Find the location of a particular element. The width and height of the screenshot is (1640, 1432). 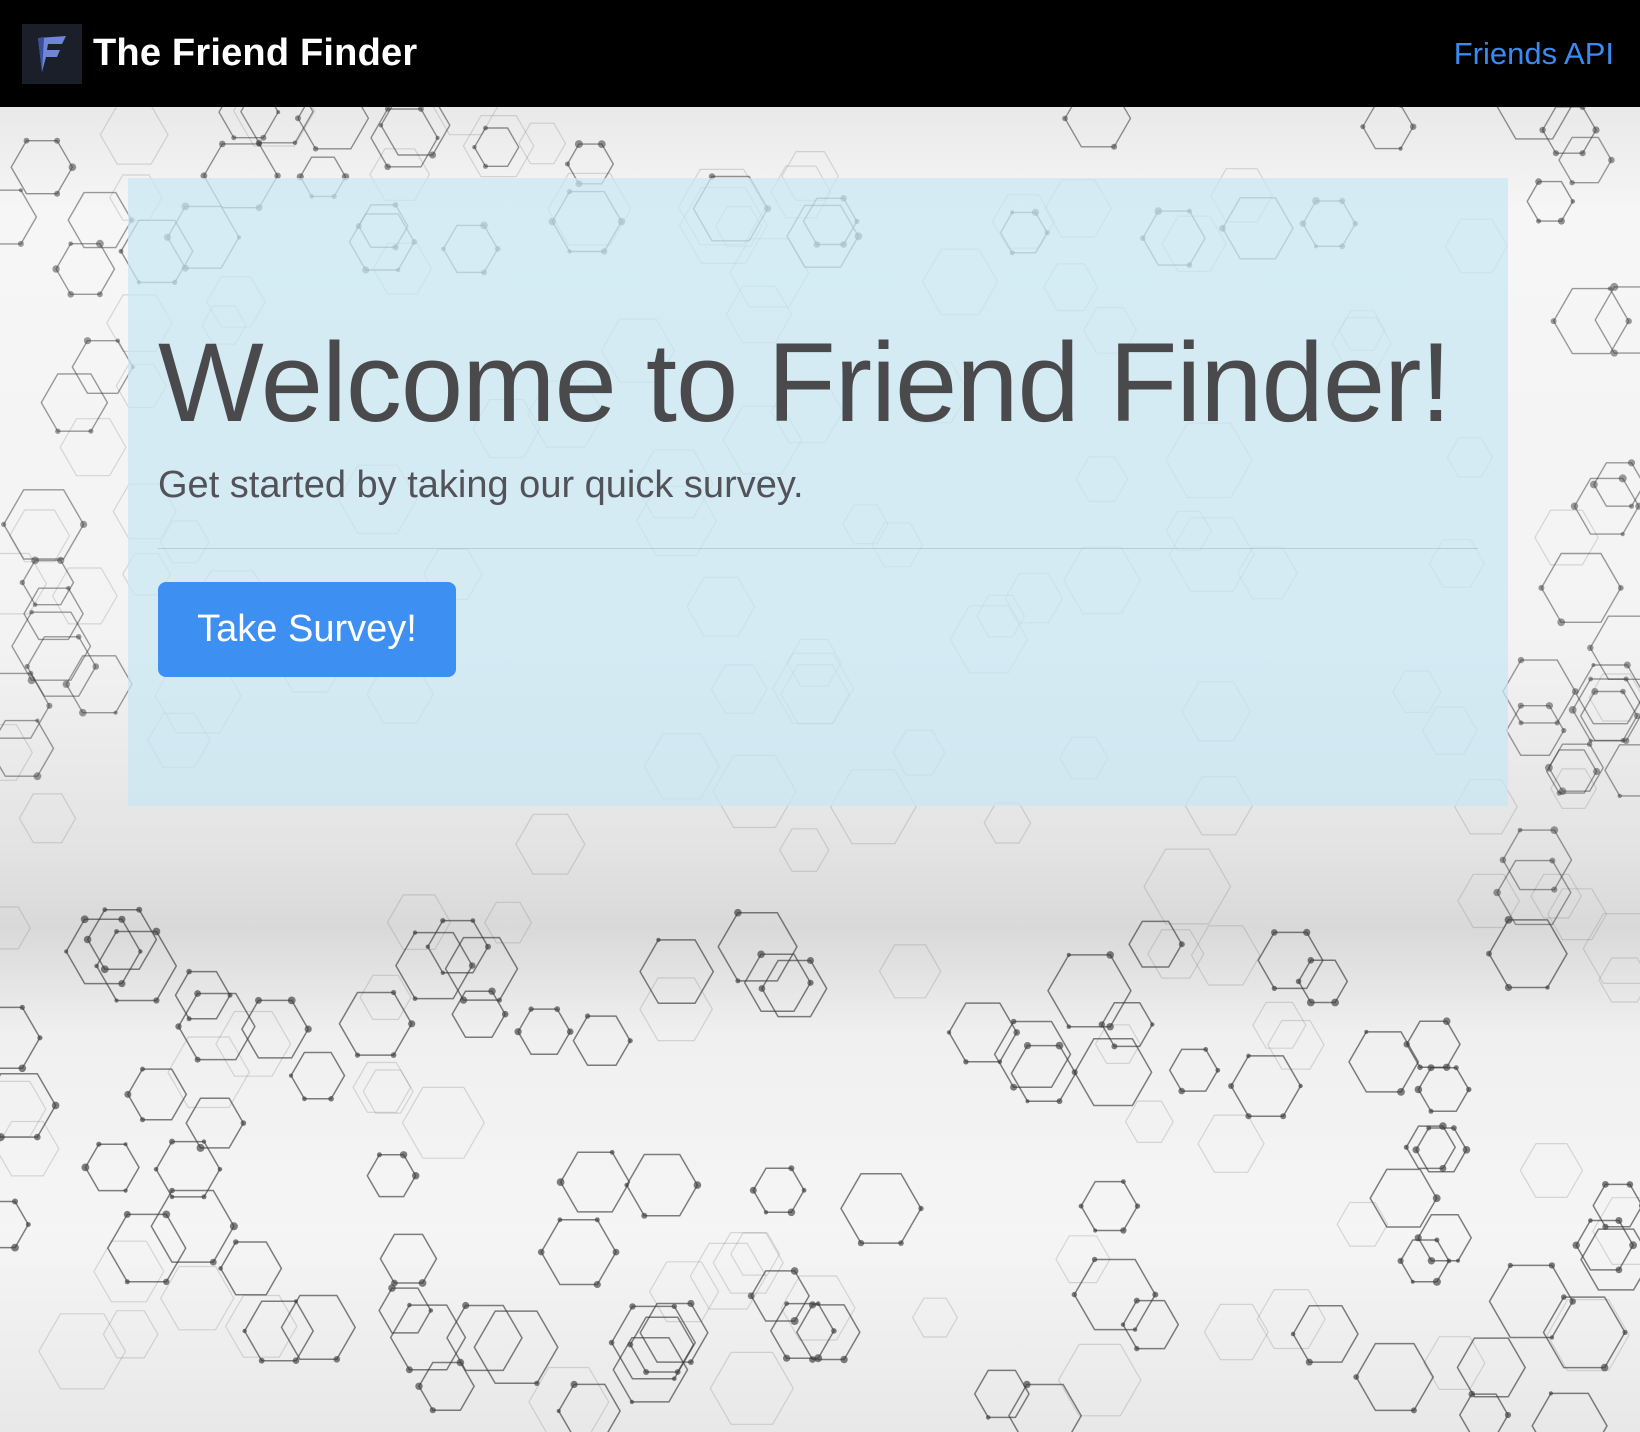

navbar: The Friend Finder Friends API is located at coordinates (820, 53).